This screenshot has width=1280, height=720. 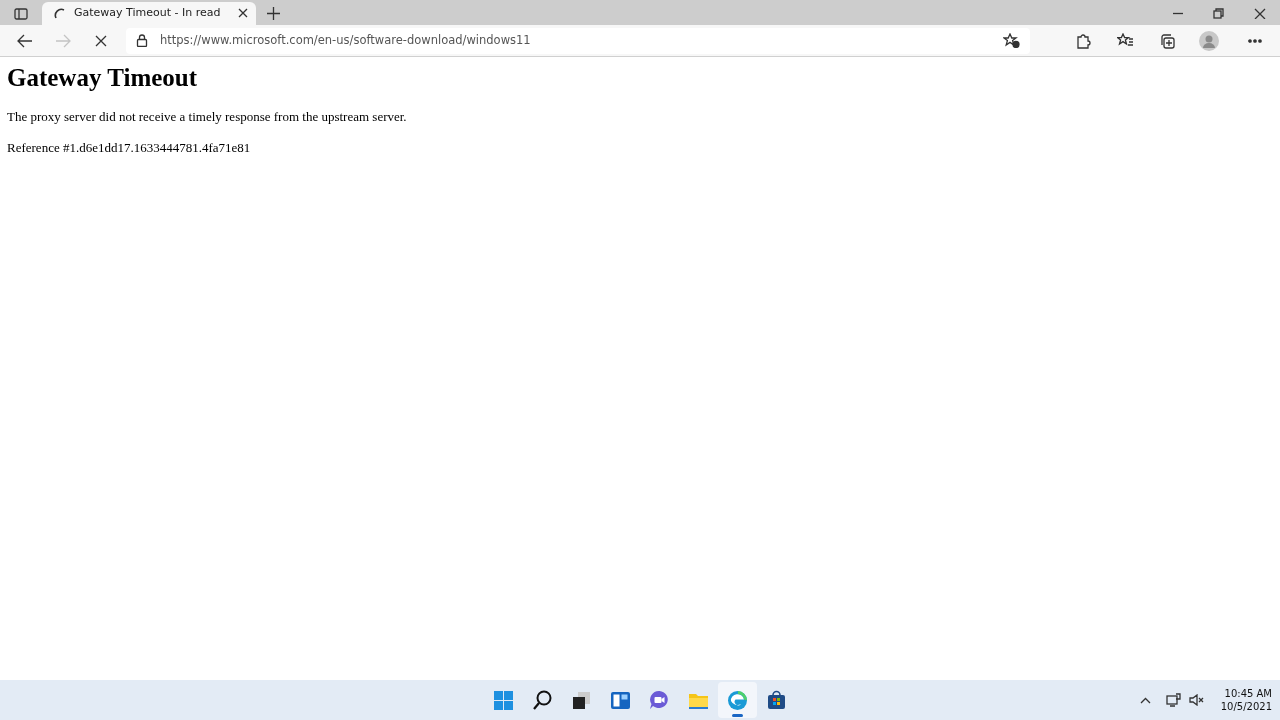 I want to click on window-icon, so click(x=21, y=13).